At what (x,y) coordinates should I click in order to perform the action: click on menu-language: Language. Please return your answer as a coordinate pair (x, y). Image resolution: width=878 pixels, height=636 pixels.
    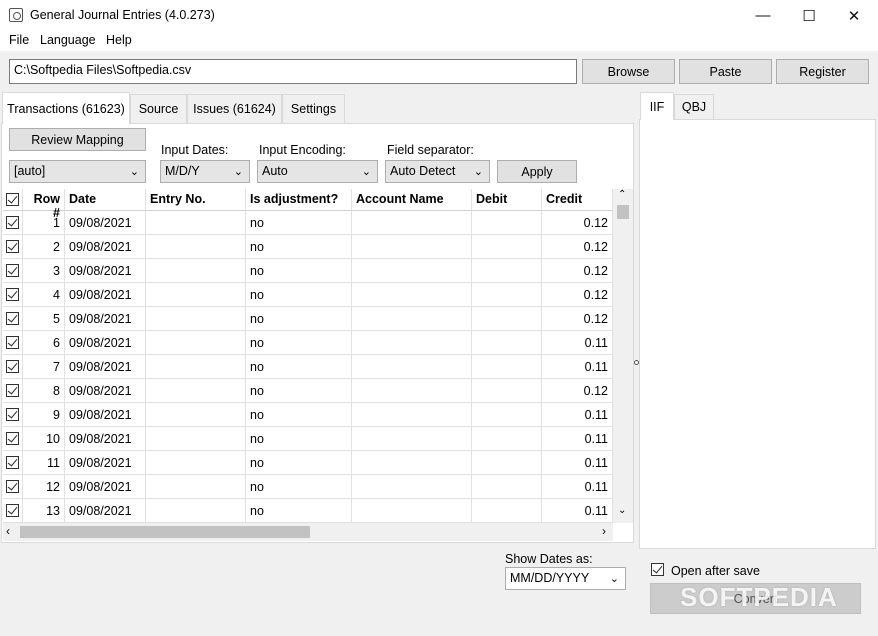
    Looking at the image, I should click on (68, 40).